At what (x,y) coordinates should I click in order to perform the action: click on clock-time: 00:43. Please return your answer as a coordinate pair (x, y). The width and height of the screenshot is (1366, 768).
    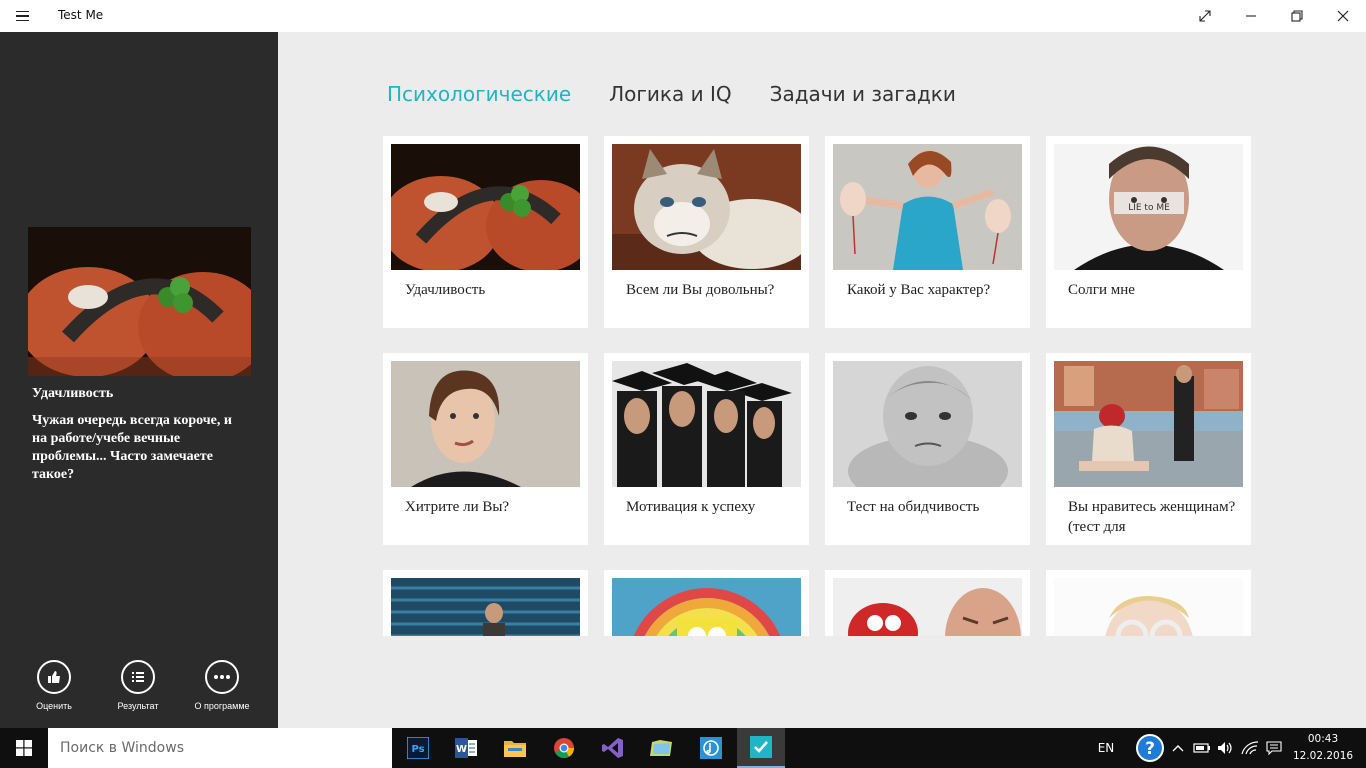
    Looking at the image, I should click on (1323, 739).